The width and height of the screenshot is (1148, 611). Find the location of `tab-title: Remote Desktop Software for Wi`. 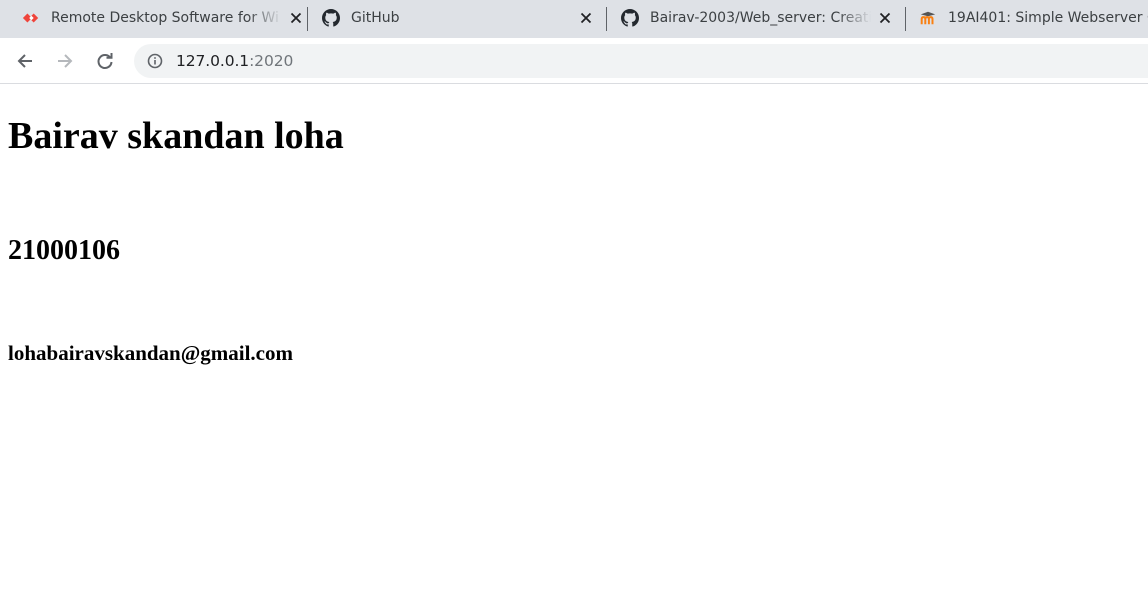

tab-title: Remote Desktop Software for Wi is located at coordinates (165, 17).